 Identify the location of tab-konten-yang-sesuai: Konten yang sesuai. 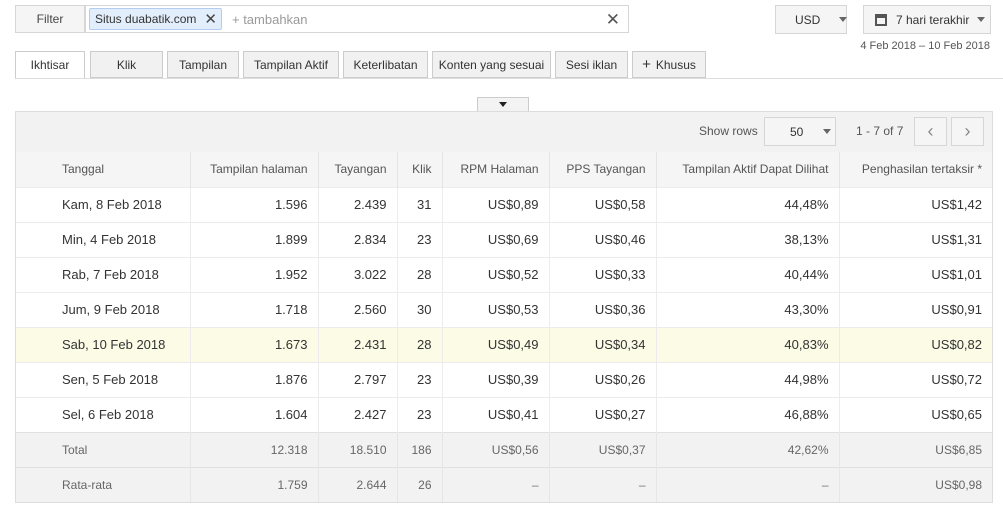
(491, 64).